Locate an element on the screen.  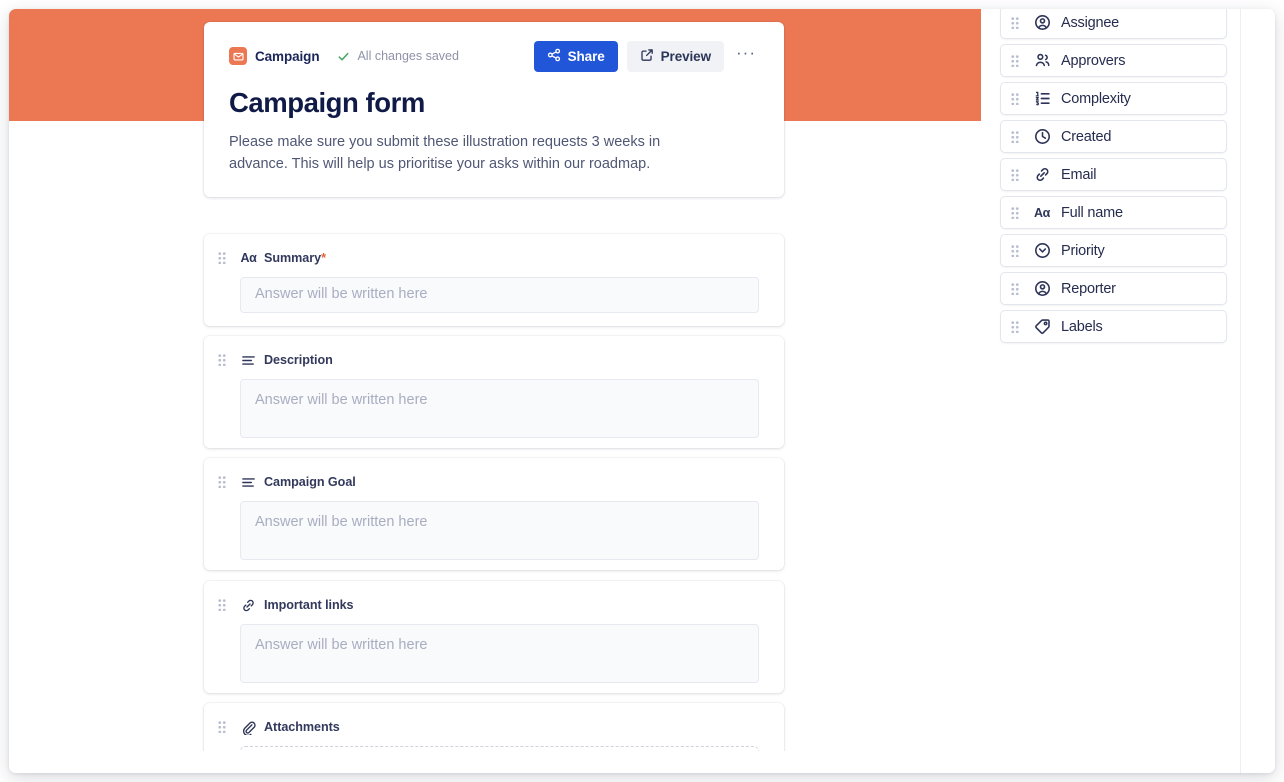
field-label-row: Attachments is located at coordinates (488, 727).